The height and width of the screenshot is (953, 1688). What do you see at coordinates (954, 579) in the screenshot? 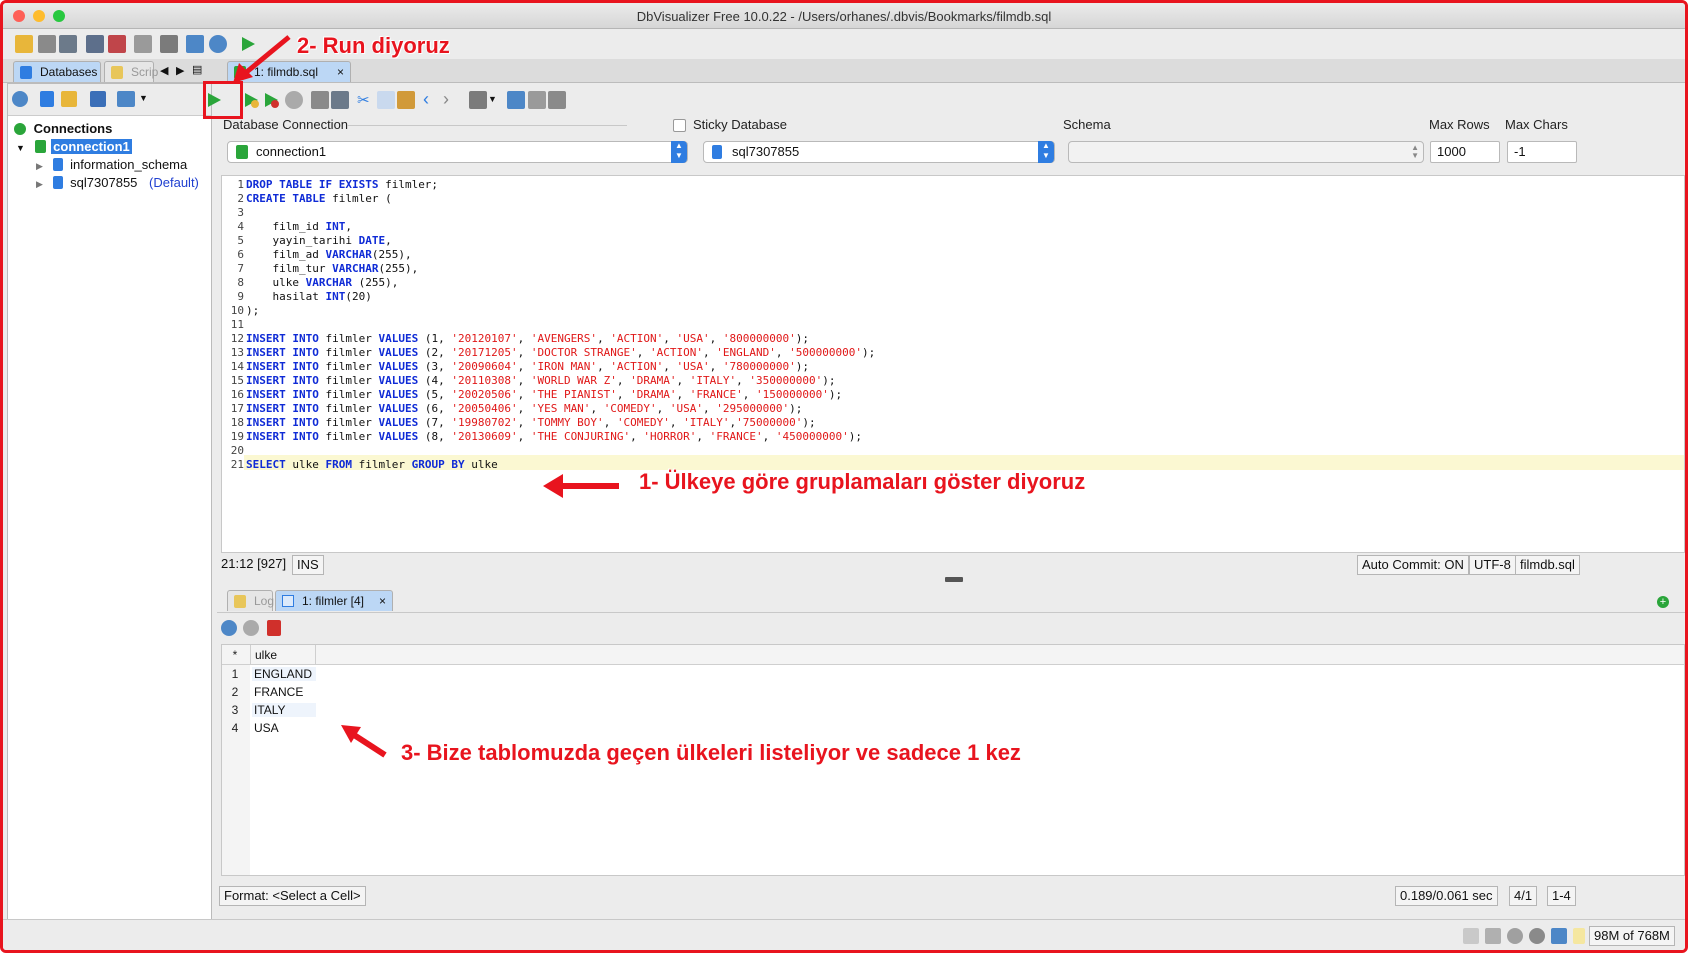
I see `splitter-handle` at bounding box center [954, 579].